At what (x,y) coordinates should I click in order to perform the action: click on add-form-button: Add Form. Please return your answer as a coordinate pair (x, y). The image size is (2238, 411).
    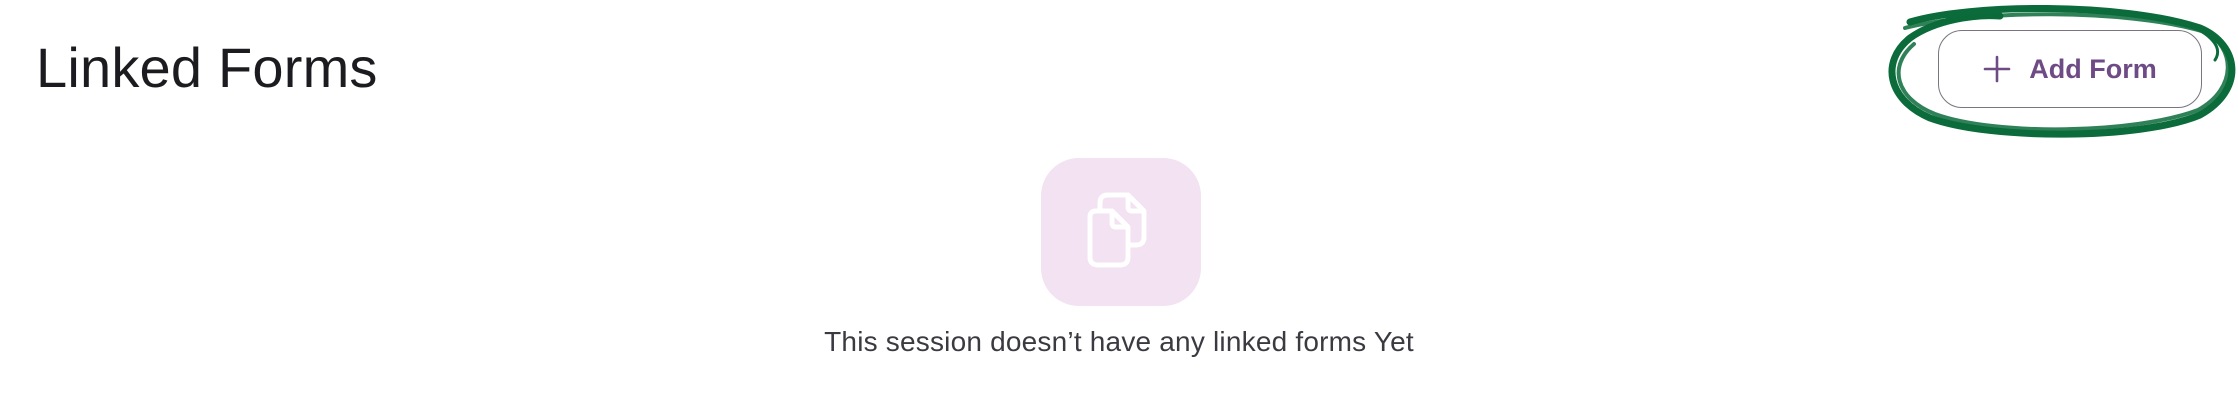
    Looking at the image, I should click on (2070, 69).